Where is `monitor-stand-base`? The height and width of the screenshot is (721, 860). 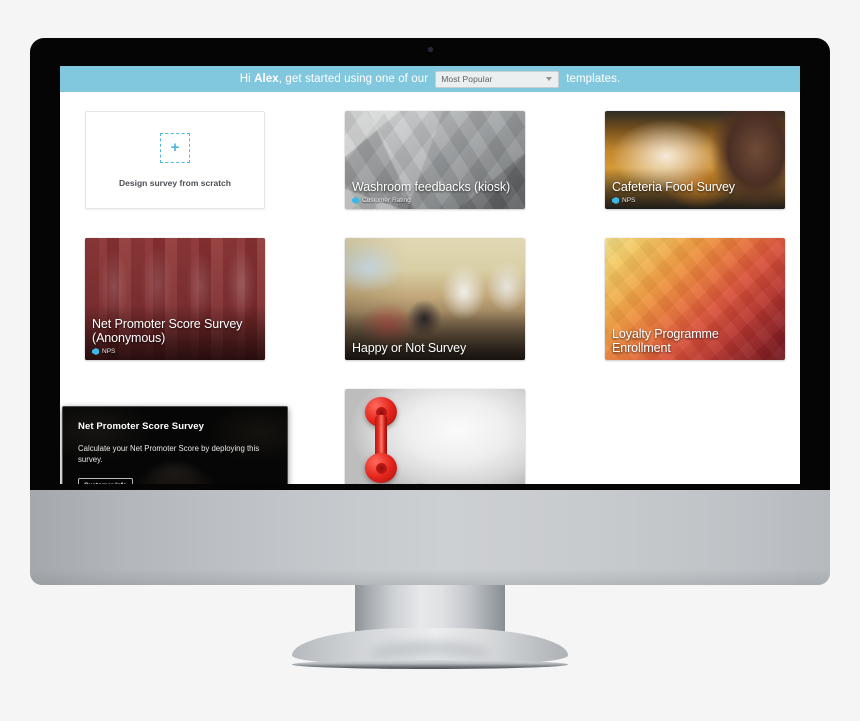
monitor-stand-base is located at coordinates (430, 664).